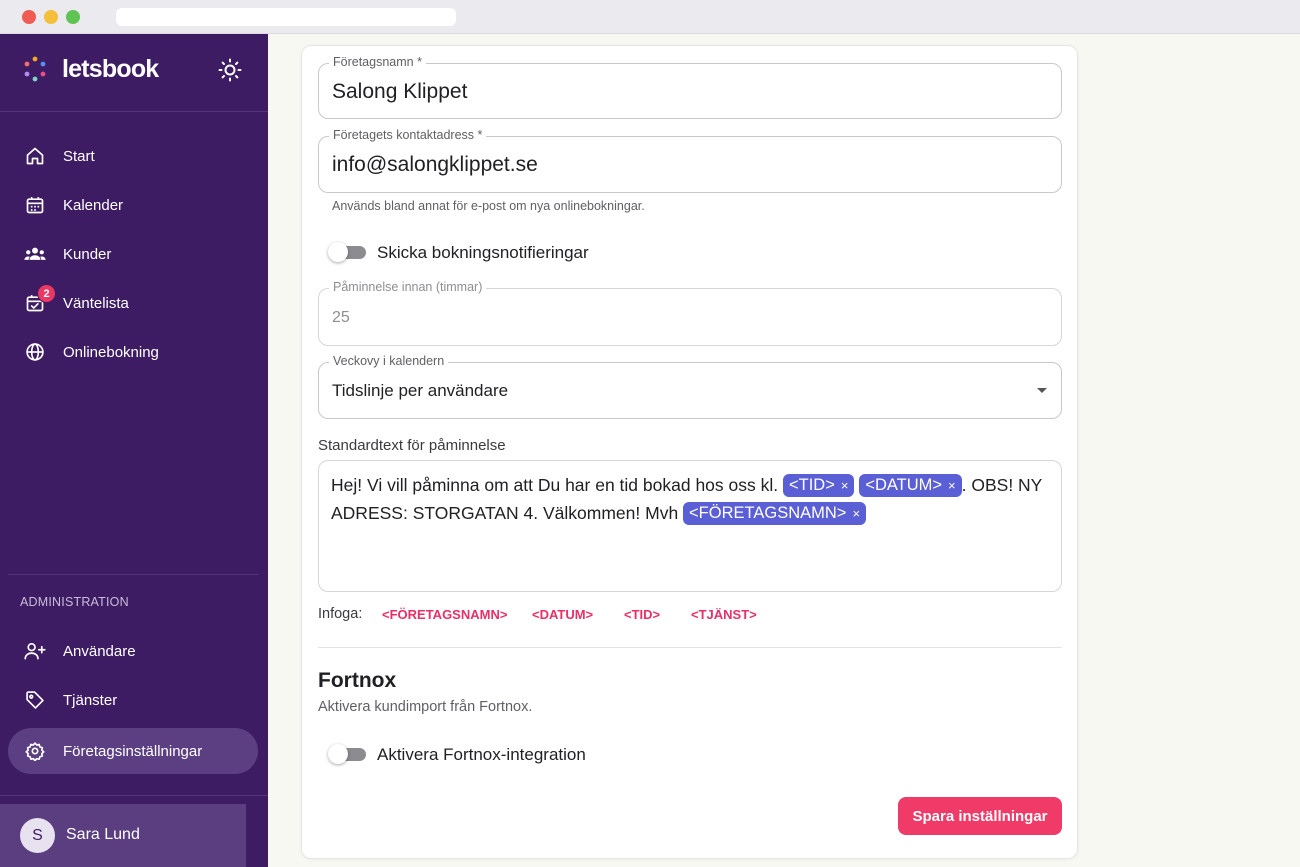 This screenshot has width=1300, height=867. What do you see at coordinates (96, 303) in the screenshot?
I see `sidebar-item-label: Väntelista` at bounding box center [96, 303].